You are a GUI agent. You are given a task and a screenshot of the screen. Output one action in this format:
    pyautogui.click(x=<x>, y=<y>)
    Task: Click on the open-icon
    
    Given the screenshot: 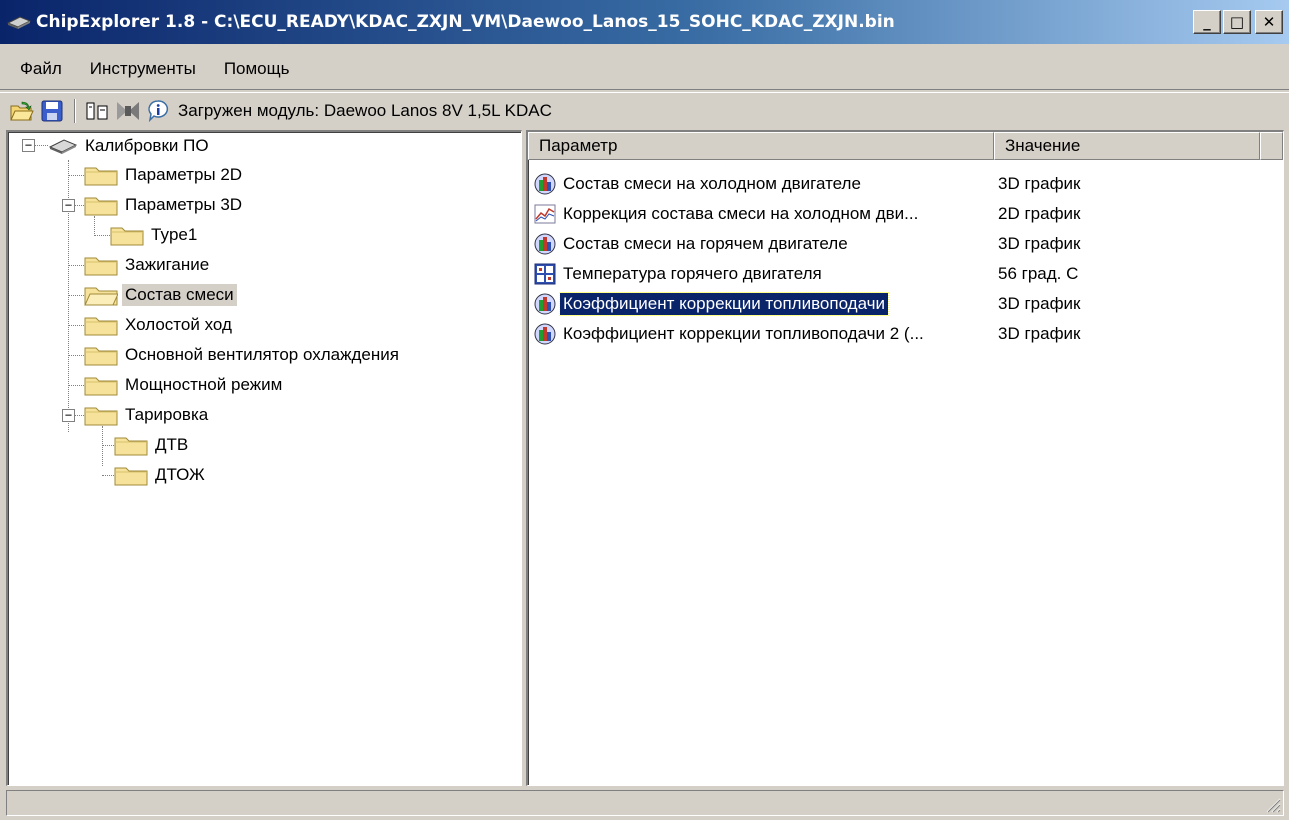 What is the action you would take?
    pyautogui.click(x=22, y=111)
    